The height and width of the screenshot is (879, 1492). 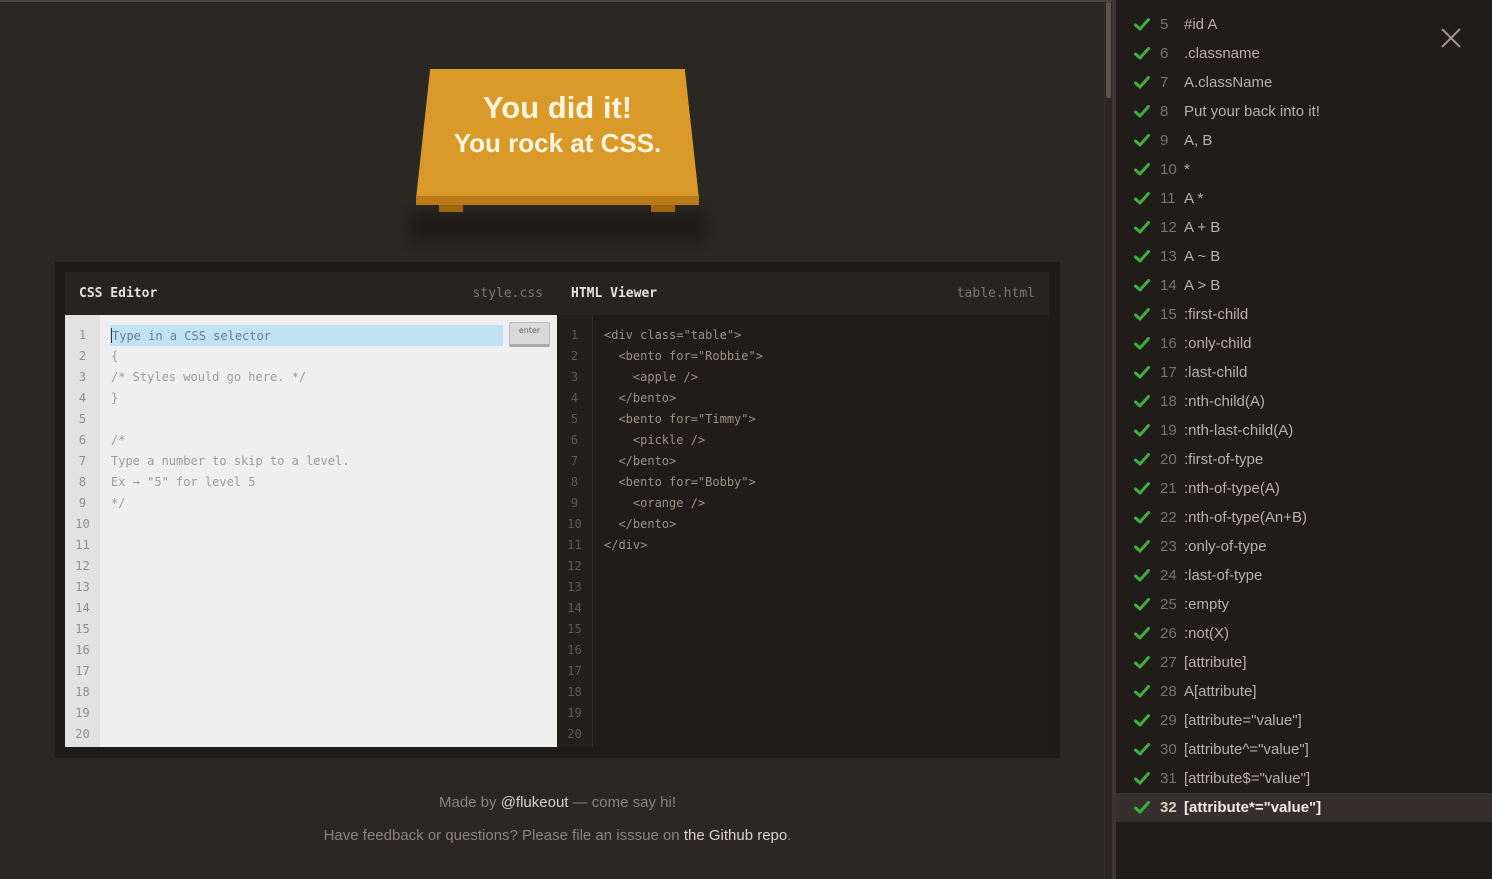 What do you see at coordinates (1223, 575) in the screenshot?
I see `level-name: :last-of-type` at bounding box center [1223, 575].